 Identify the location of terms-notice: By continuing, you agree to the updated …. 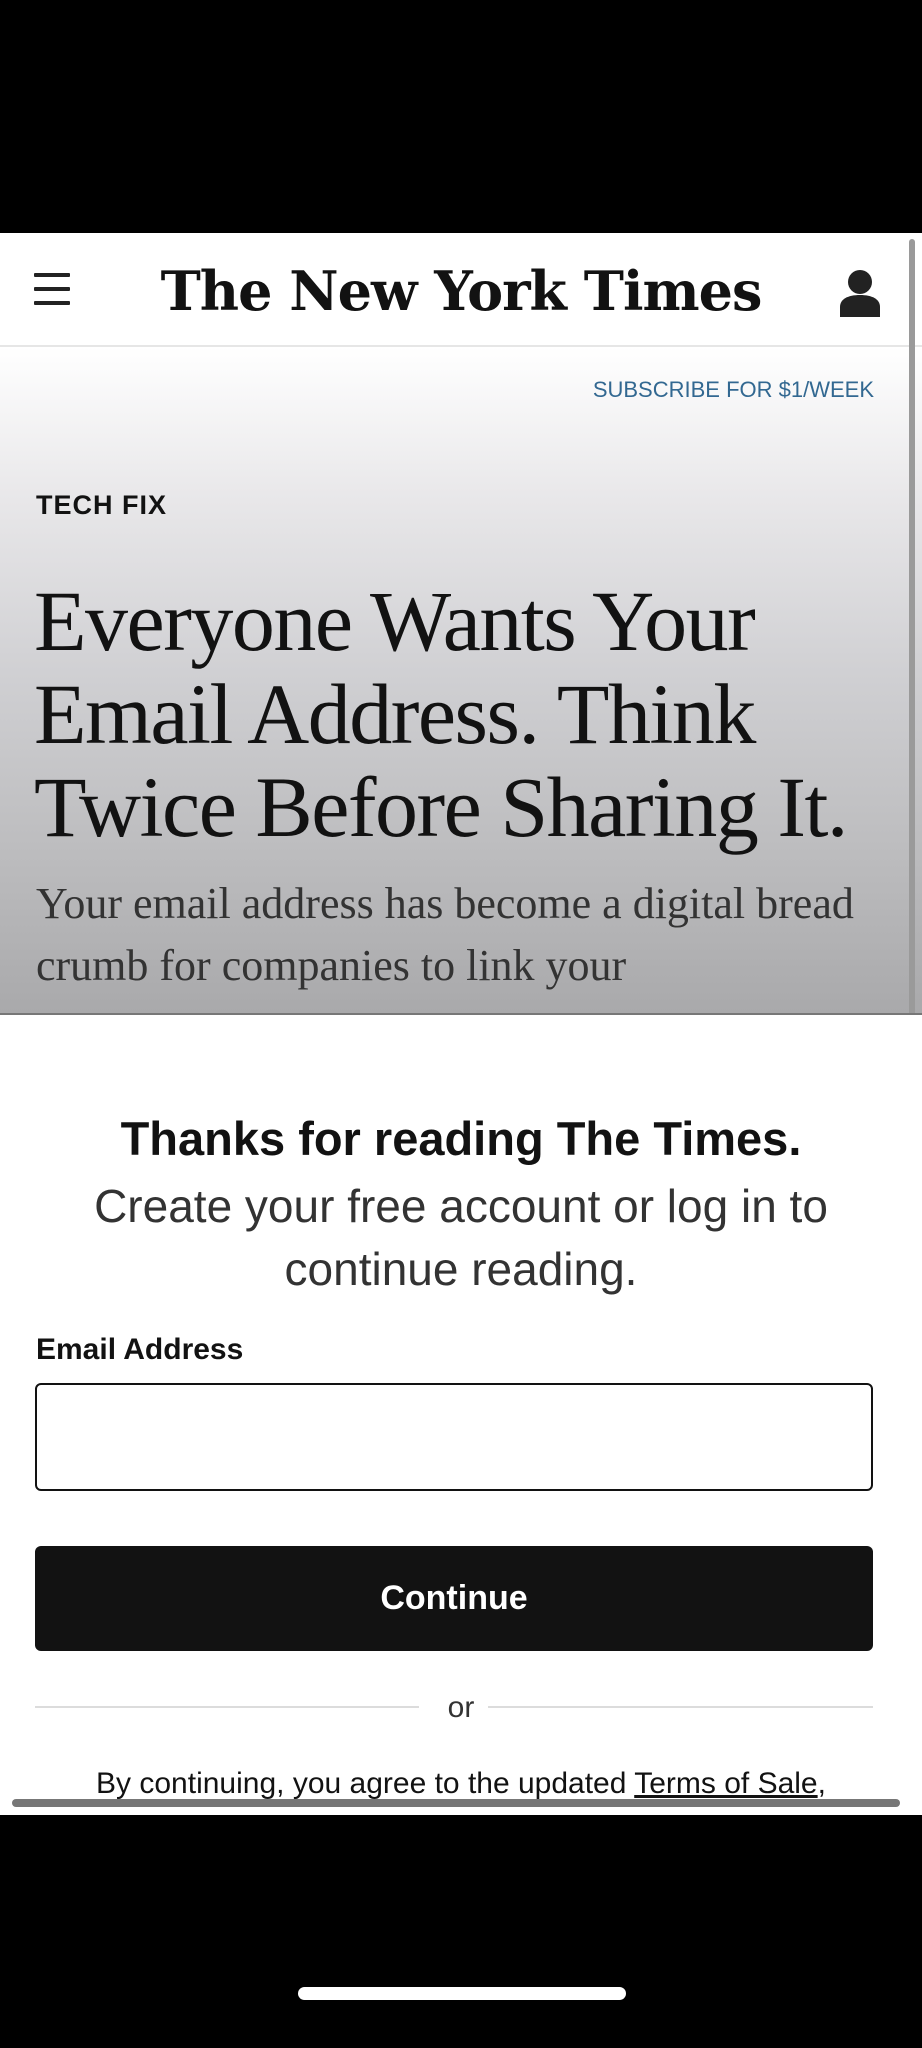
(461, 1784).